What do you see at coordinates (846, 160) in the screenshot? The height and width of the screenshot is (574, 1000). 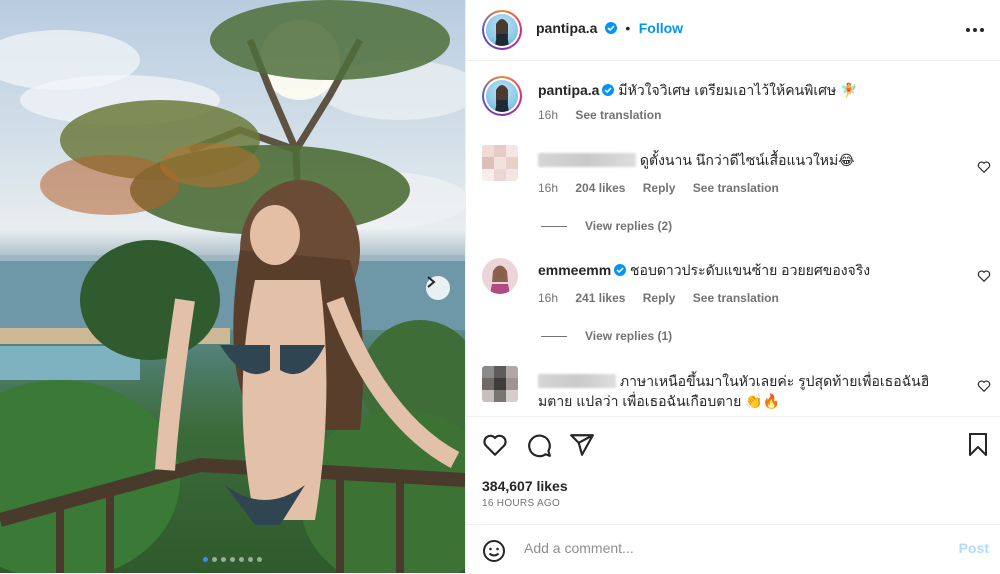 I see `laughing-emoji: 😂` at bounding box center [846, 160].